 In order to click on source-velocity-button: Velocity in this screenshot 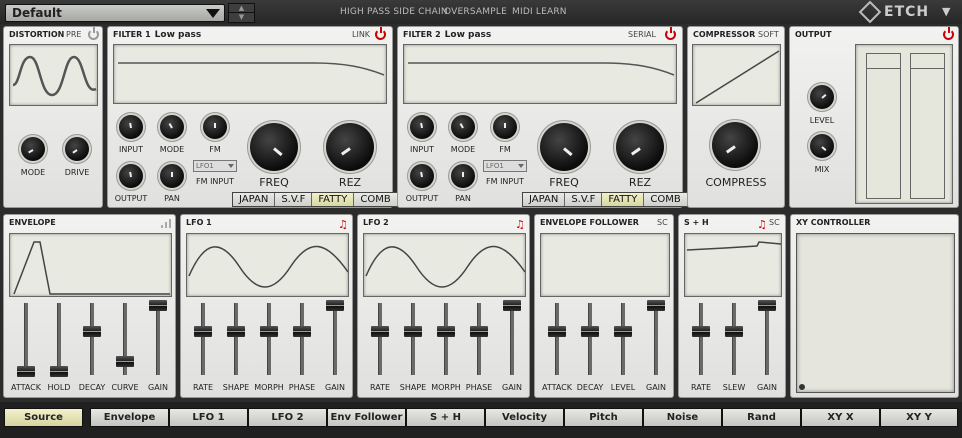, I will do `click(524, 417)`.